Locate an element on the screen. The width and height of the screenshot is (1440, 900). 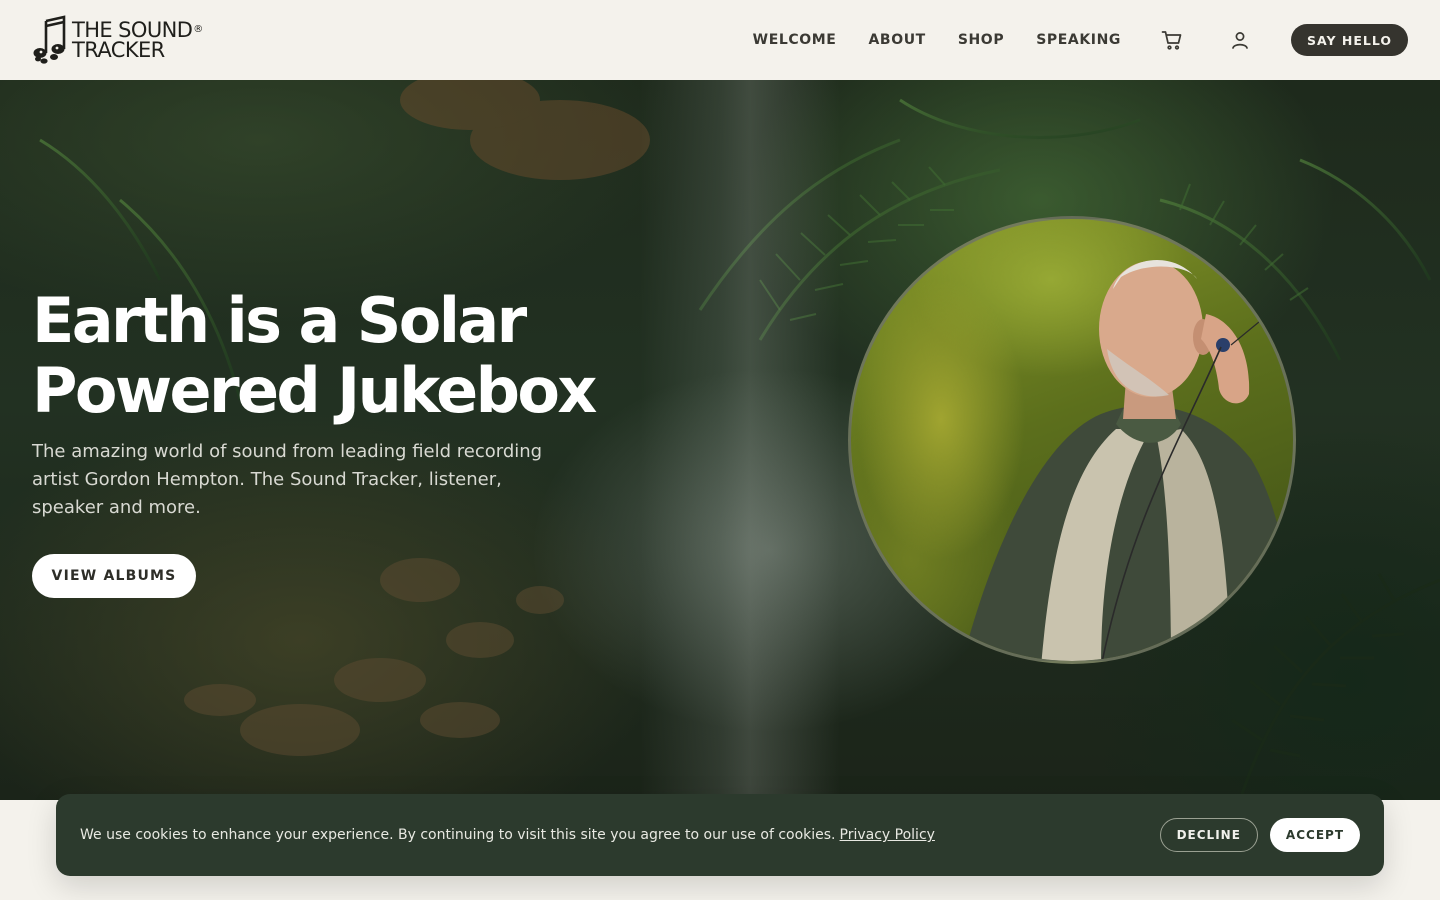
brand-name: THE SOUND® TRACKER is located at coordinates (137, 40).